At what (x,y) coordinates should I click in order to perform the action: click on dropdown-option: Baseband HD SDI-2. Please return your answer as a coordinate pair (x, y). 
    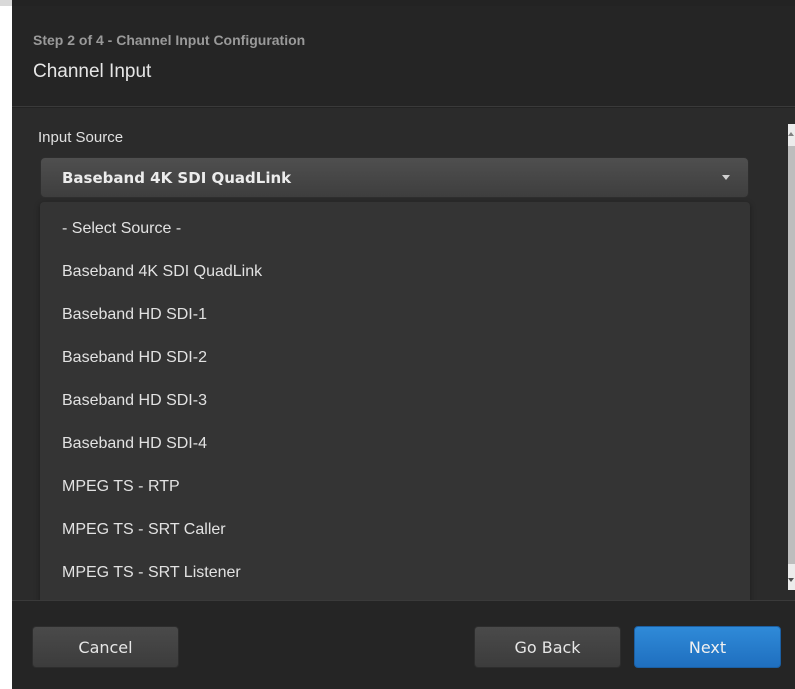
    Looking at the image, I should click on (395, 358).